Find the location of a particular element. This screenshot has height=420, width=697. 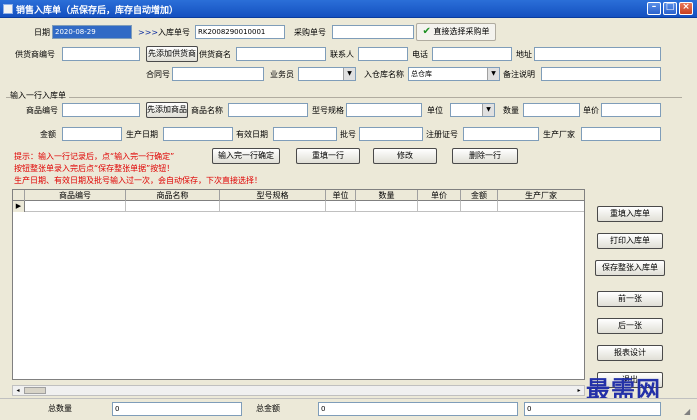

scroll-left-icon: ◂ is located at coordinates (18, 390).